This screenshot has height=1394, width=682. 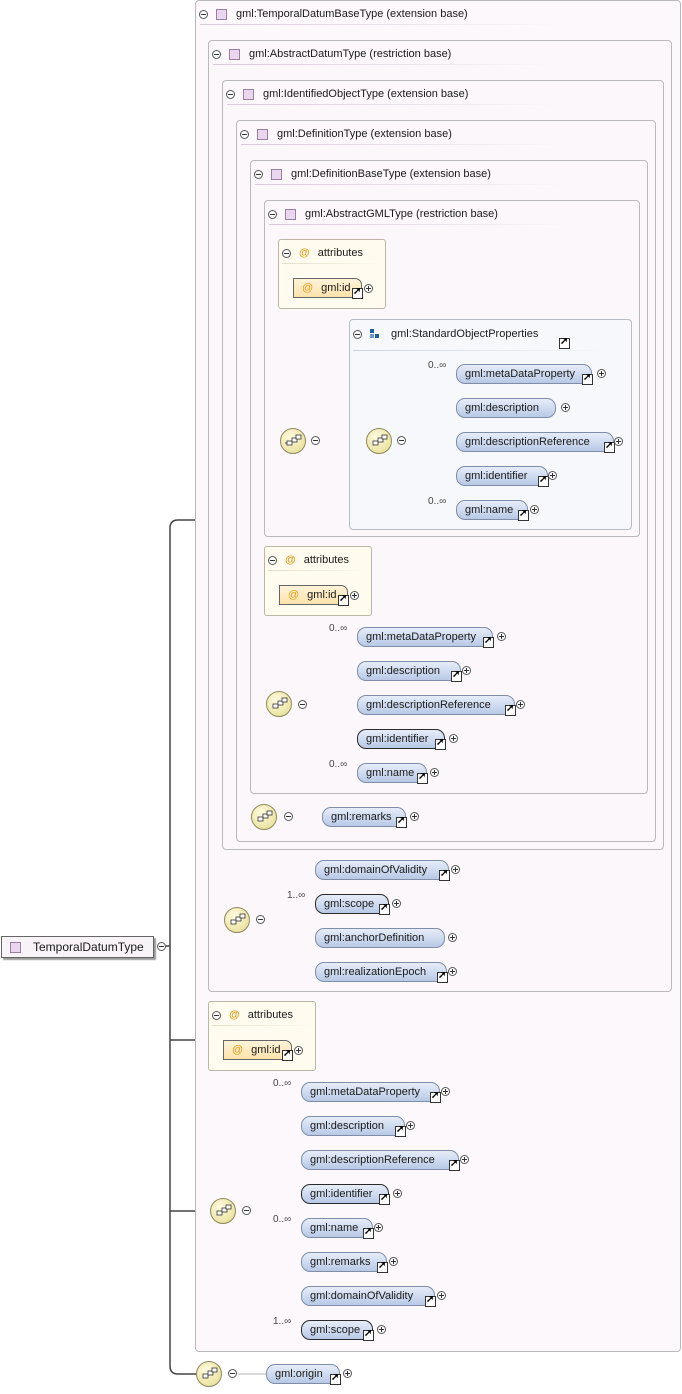 I want to click on element-domain-of-validity: gml:domainOfValidity, so click(x=368, y=1296).